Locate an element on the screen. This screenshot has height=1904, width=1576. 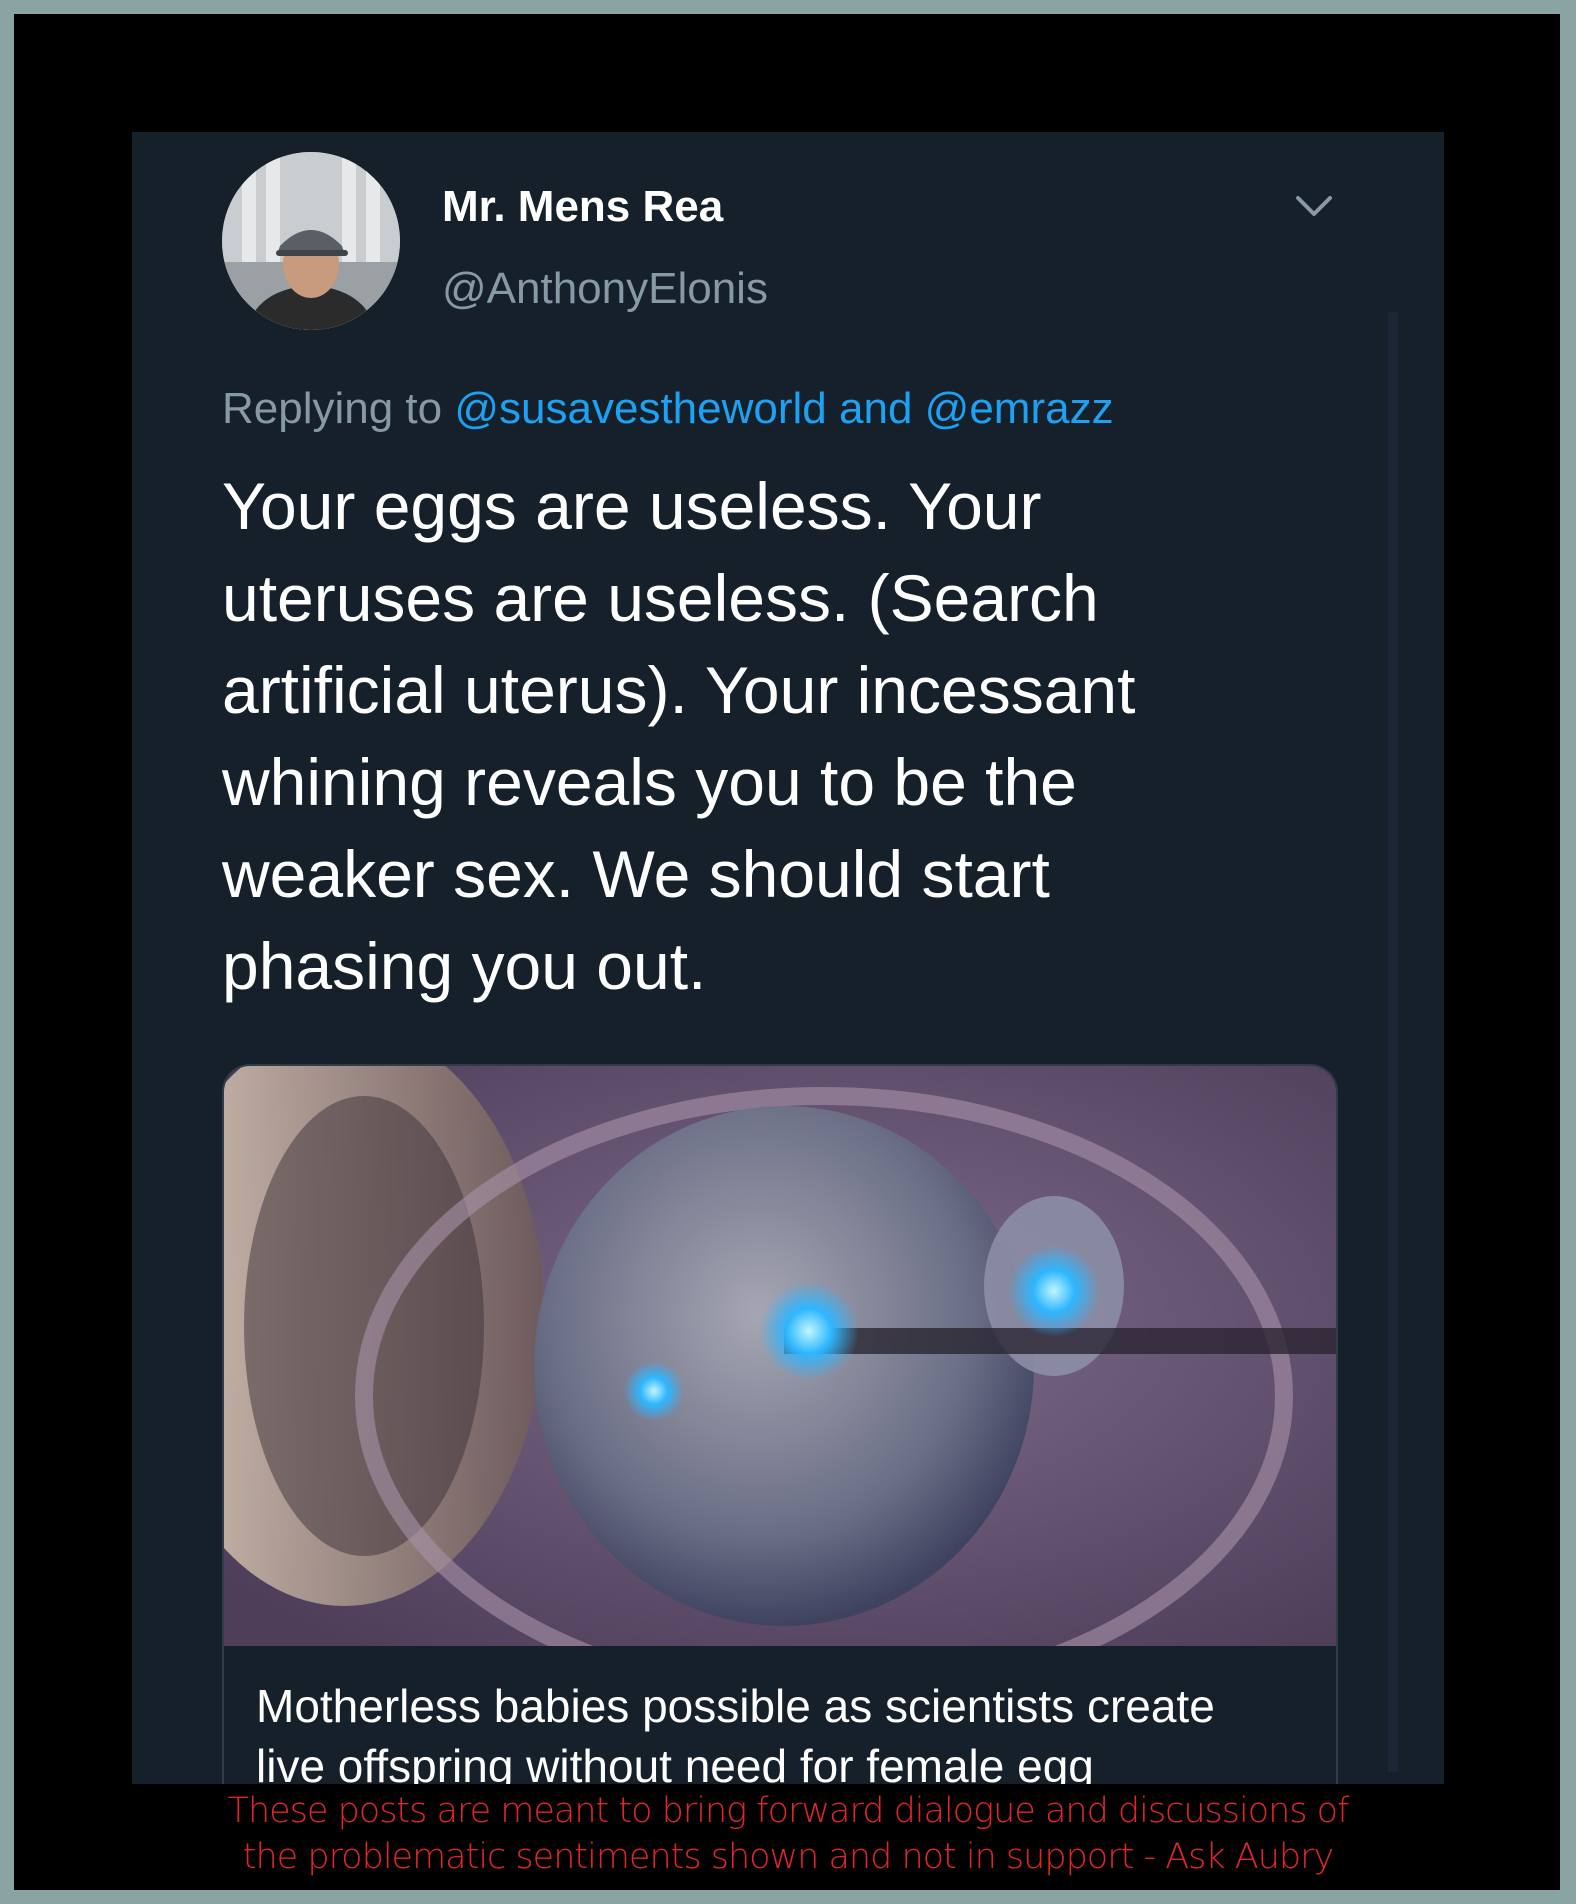
replying-prefix: Replying to is located at coordinates (332, 408).